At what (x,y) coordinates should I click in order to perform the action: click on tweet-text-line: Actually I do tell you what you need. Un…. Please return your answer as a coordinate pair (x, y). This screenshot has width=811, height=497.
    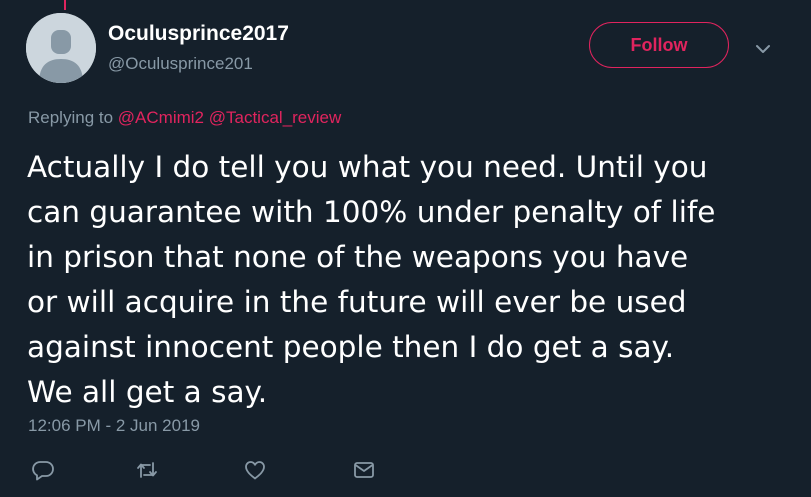
    Looking at the image, I should click on (367, 167).